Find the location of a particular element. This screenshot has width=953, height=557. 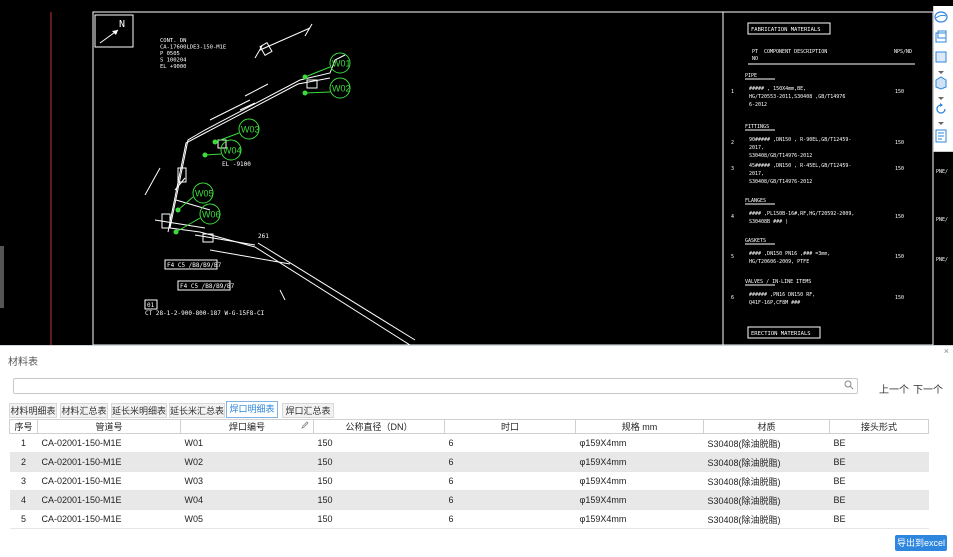

bom-item-desc: Q41F-16P,CF8M ### is located at coordinates (774, 303).